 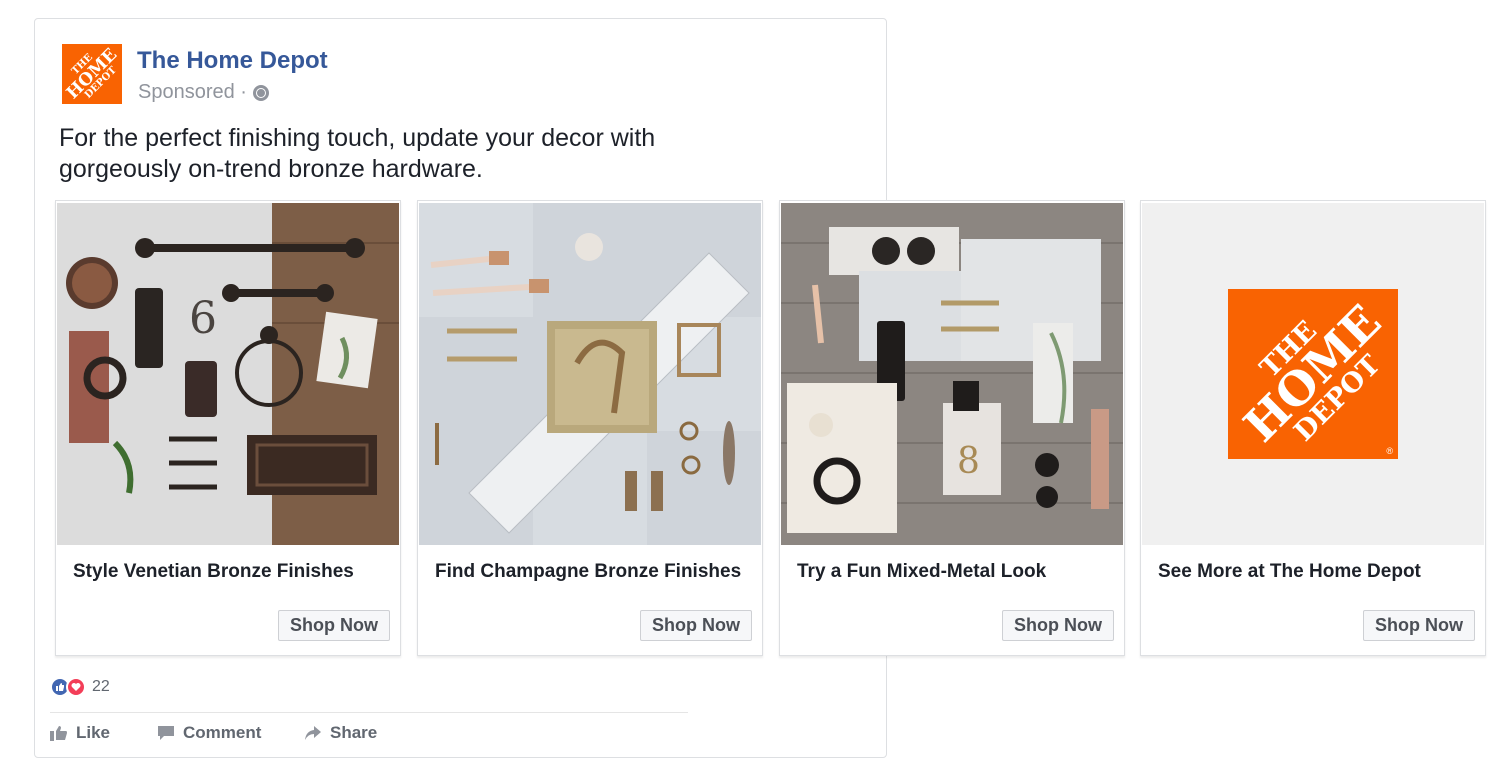 I want to click on carousel-card-3: 8 Try a Fun Mixed-Metal Look Shop Now, so click(x=952, y=428).